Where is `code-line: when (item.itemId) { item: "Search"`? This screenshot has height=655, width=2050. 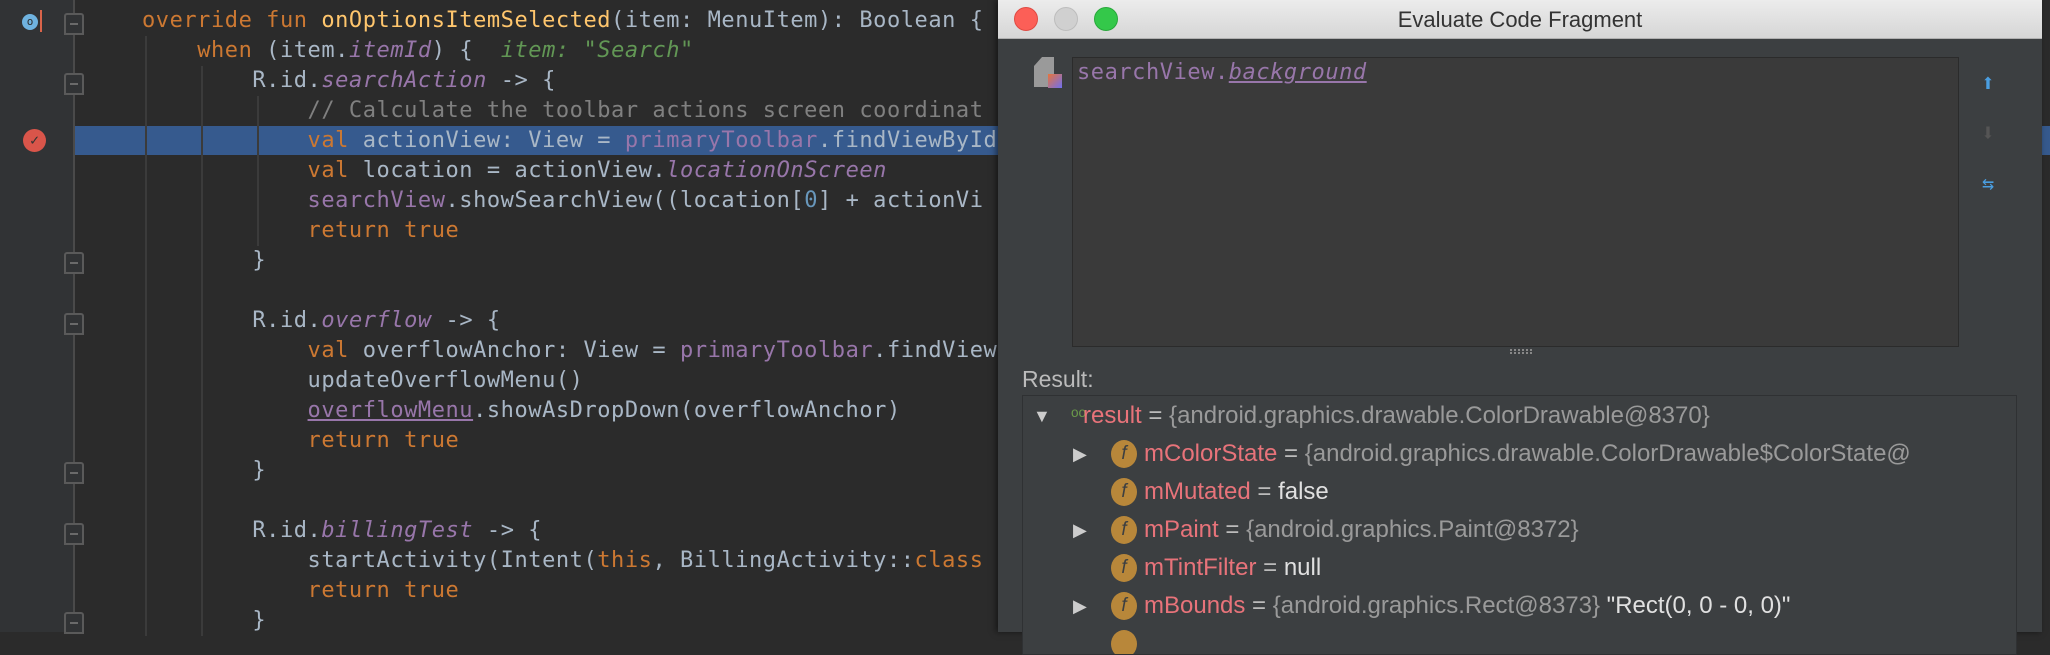 code-line: when (item.itemId) { item: "Search" is located at coordinates (445, 50).